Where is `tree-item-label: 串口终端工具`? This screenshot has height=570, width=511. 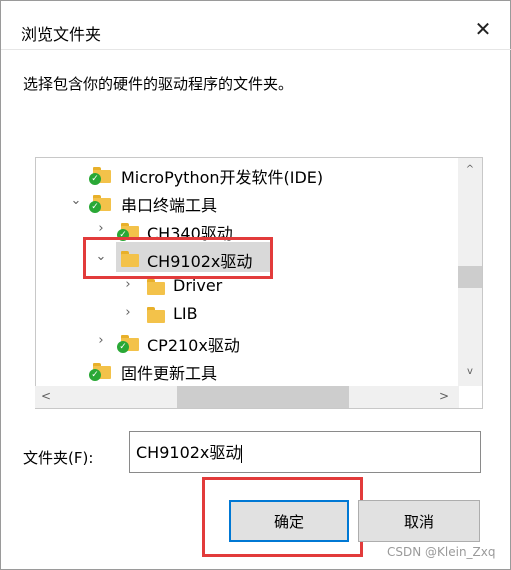 tree-item-label: 串口终端工具 is located at coordinates (169, 205).